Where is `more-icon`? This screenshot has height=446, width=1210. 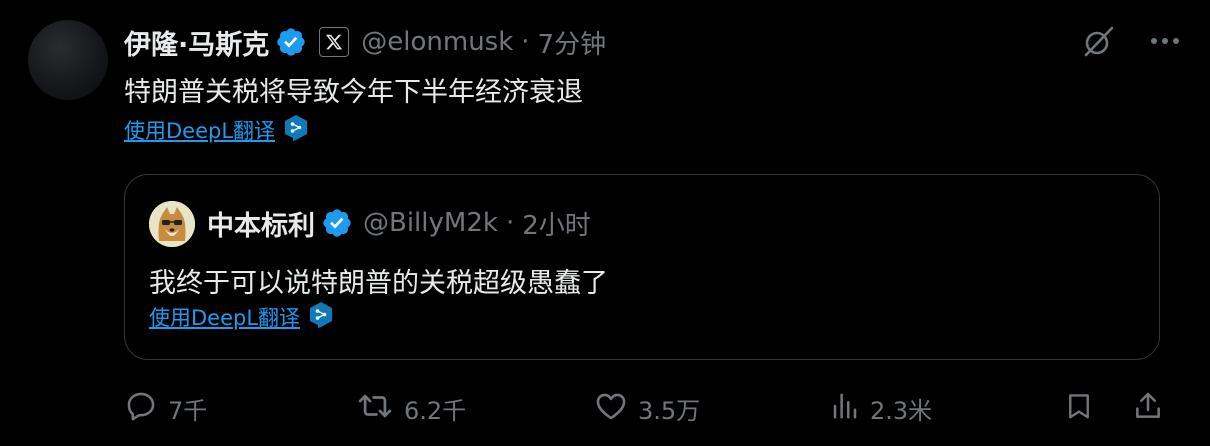
more-icon is located at coordinates (1165, 41).